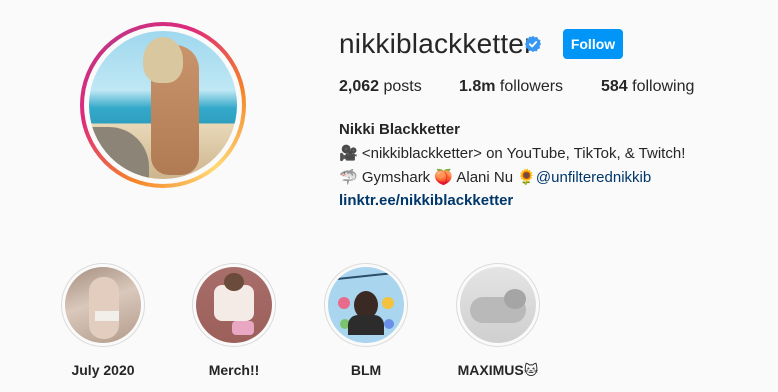 The height and width of the screenshot is (392, 778). What do you see at coordinates (647, 87) in the screenshot?
I see `following-stat: 584 following` at bounding box center [647, 87].